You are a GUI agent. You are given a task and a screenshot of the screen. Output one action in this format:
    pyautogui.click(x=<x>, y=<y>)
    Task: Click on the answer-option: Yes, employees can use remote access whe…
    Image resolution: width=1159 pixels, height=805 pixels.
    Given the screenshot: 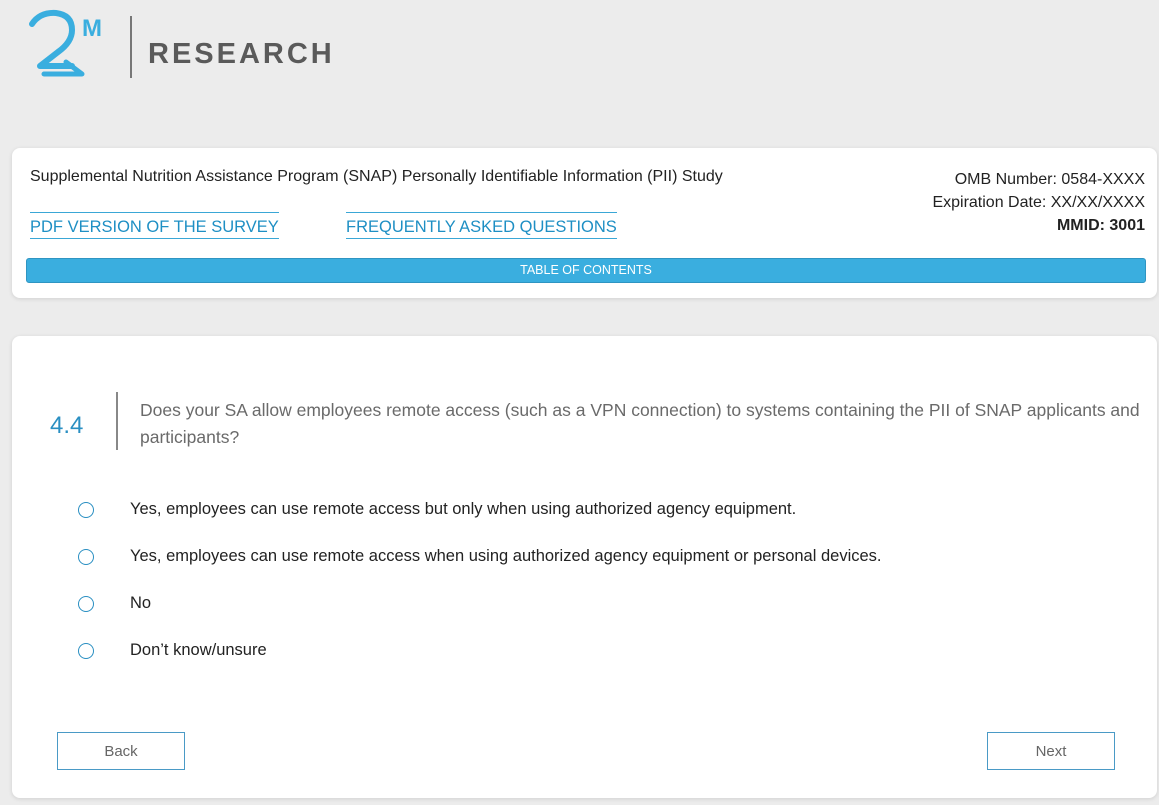 What is the action you would take?
    pyautogui.click(x=480, y=556)
    